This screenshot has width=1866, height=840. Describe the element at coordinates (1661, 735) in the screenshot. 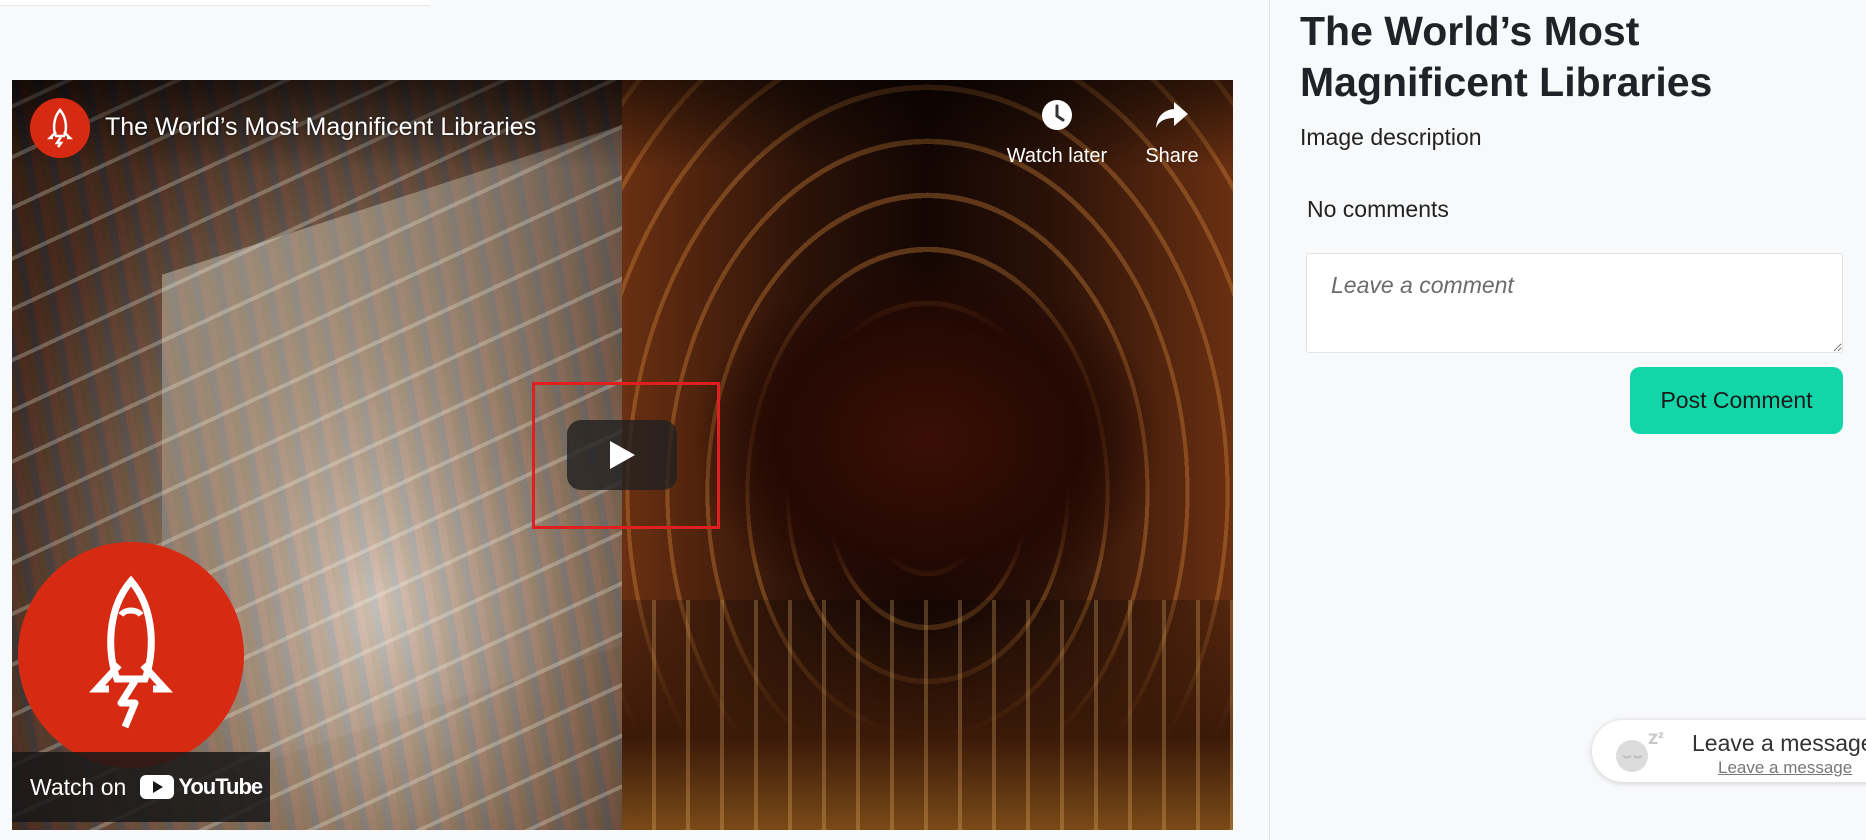

I see `svg-text: z` at that location.